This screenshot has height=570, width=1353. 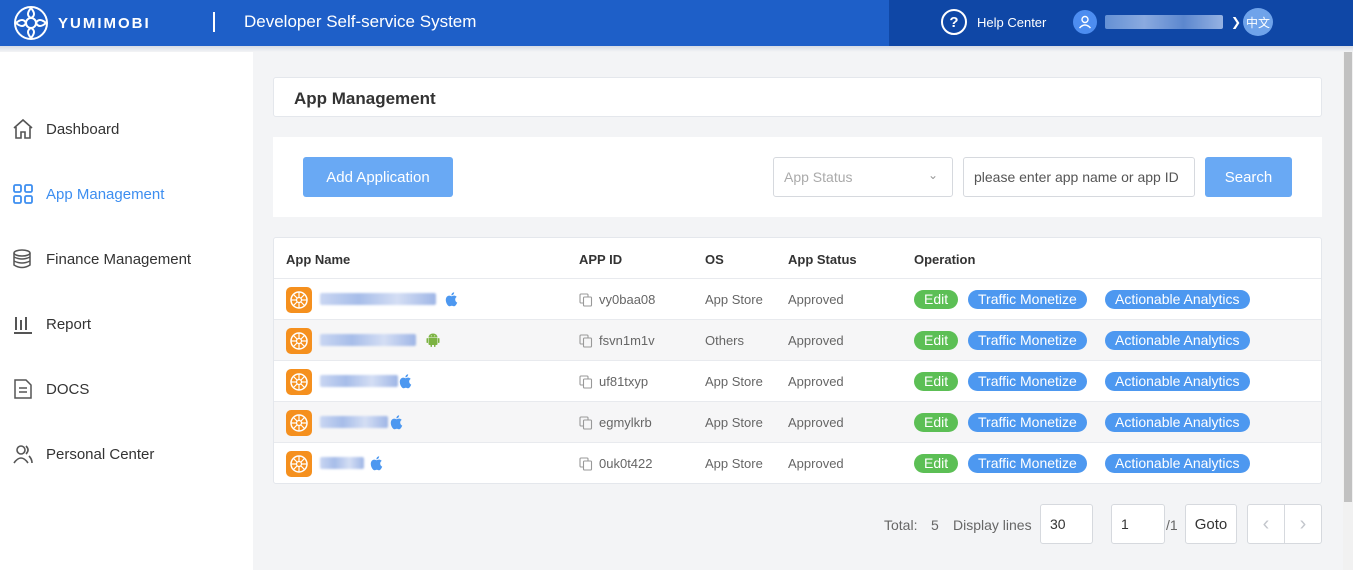 What do you see at coordinates (1012, 22) in the screenshot?
I see `help-center-label: Help Center` at bounding box center [1012, 22].